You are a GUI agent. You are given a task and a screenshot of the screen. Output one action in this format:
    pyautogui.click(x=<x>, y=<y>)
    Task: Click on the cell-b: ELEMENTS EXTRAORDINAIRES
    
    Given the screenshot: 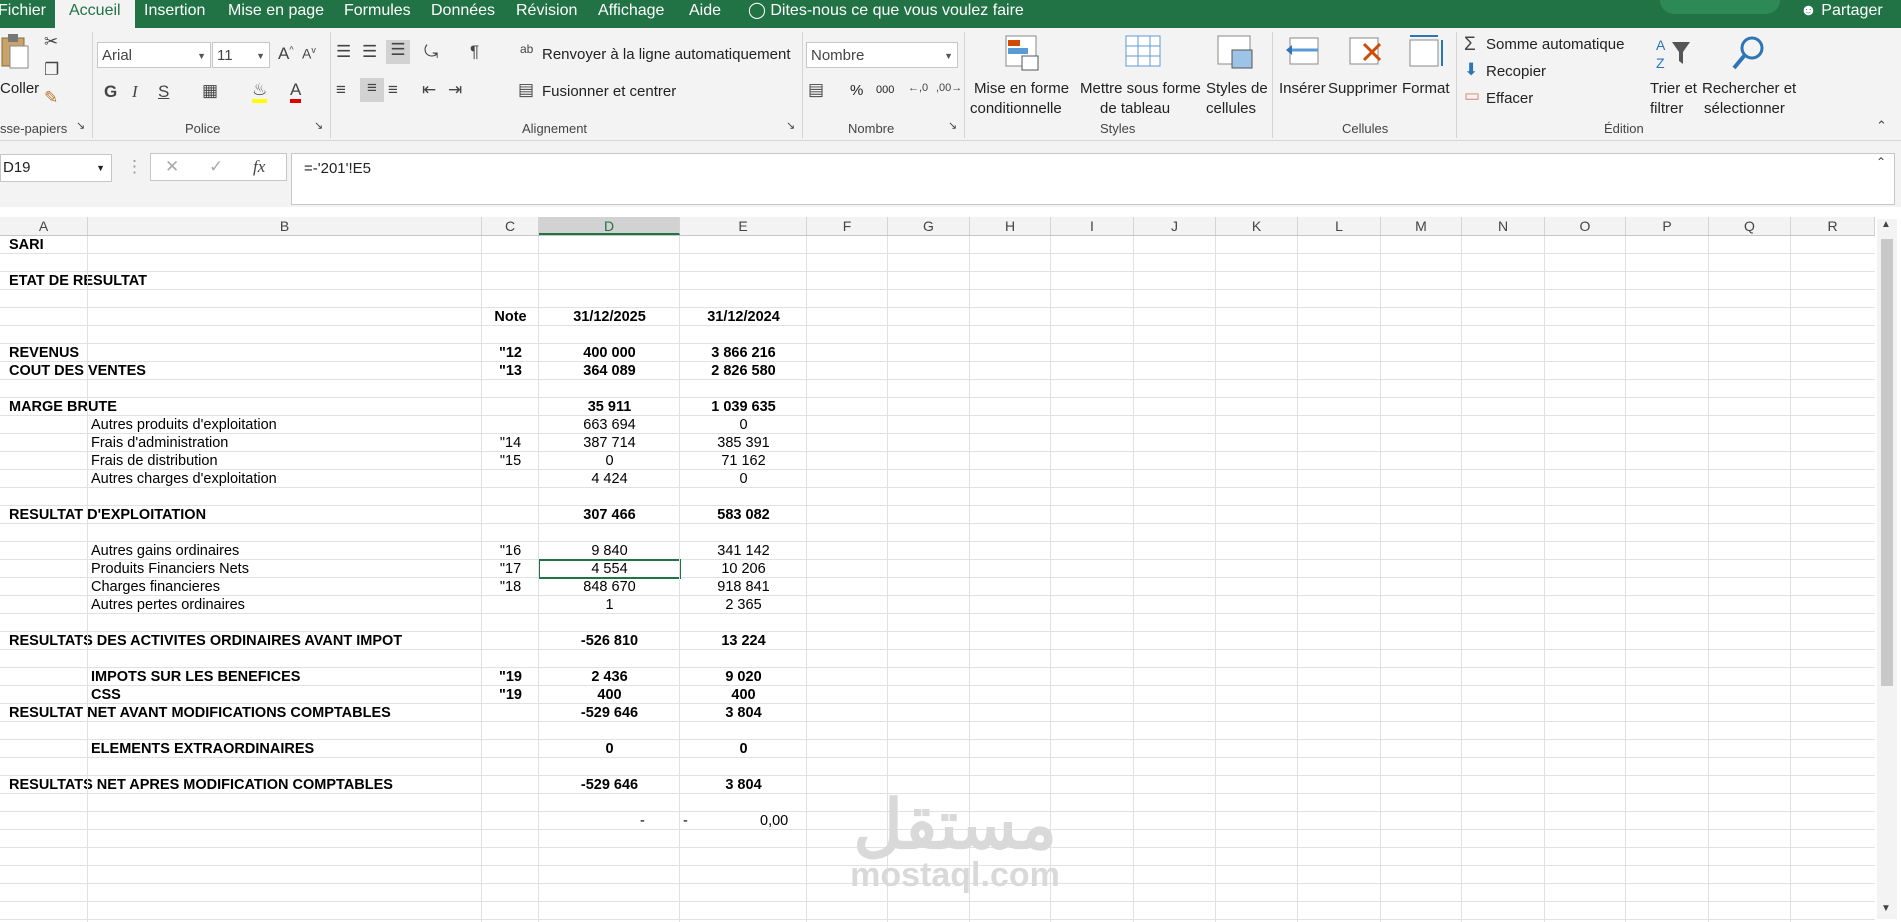 What is the action you would take?
    pyautogui.click(x=202, y=749)
    